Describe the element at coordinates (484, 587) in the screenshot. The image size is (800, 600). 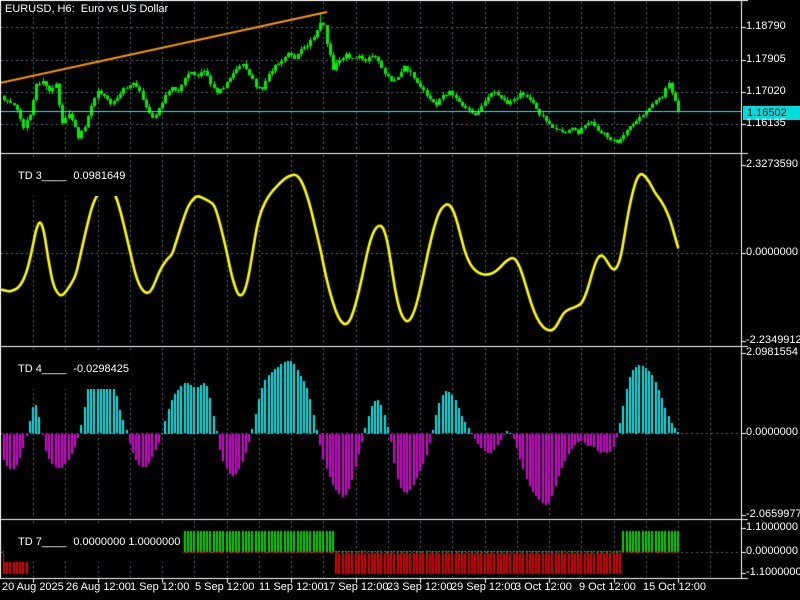
I see `time-axis-label: 29 Sep 12:00` at that location.